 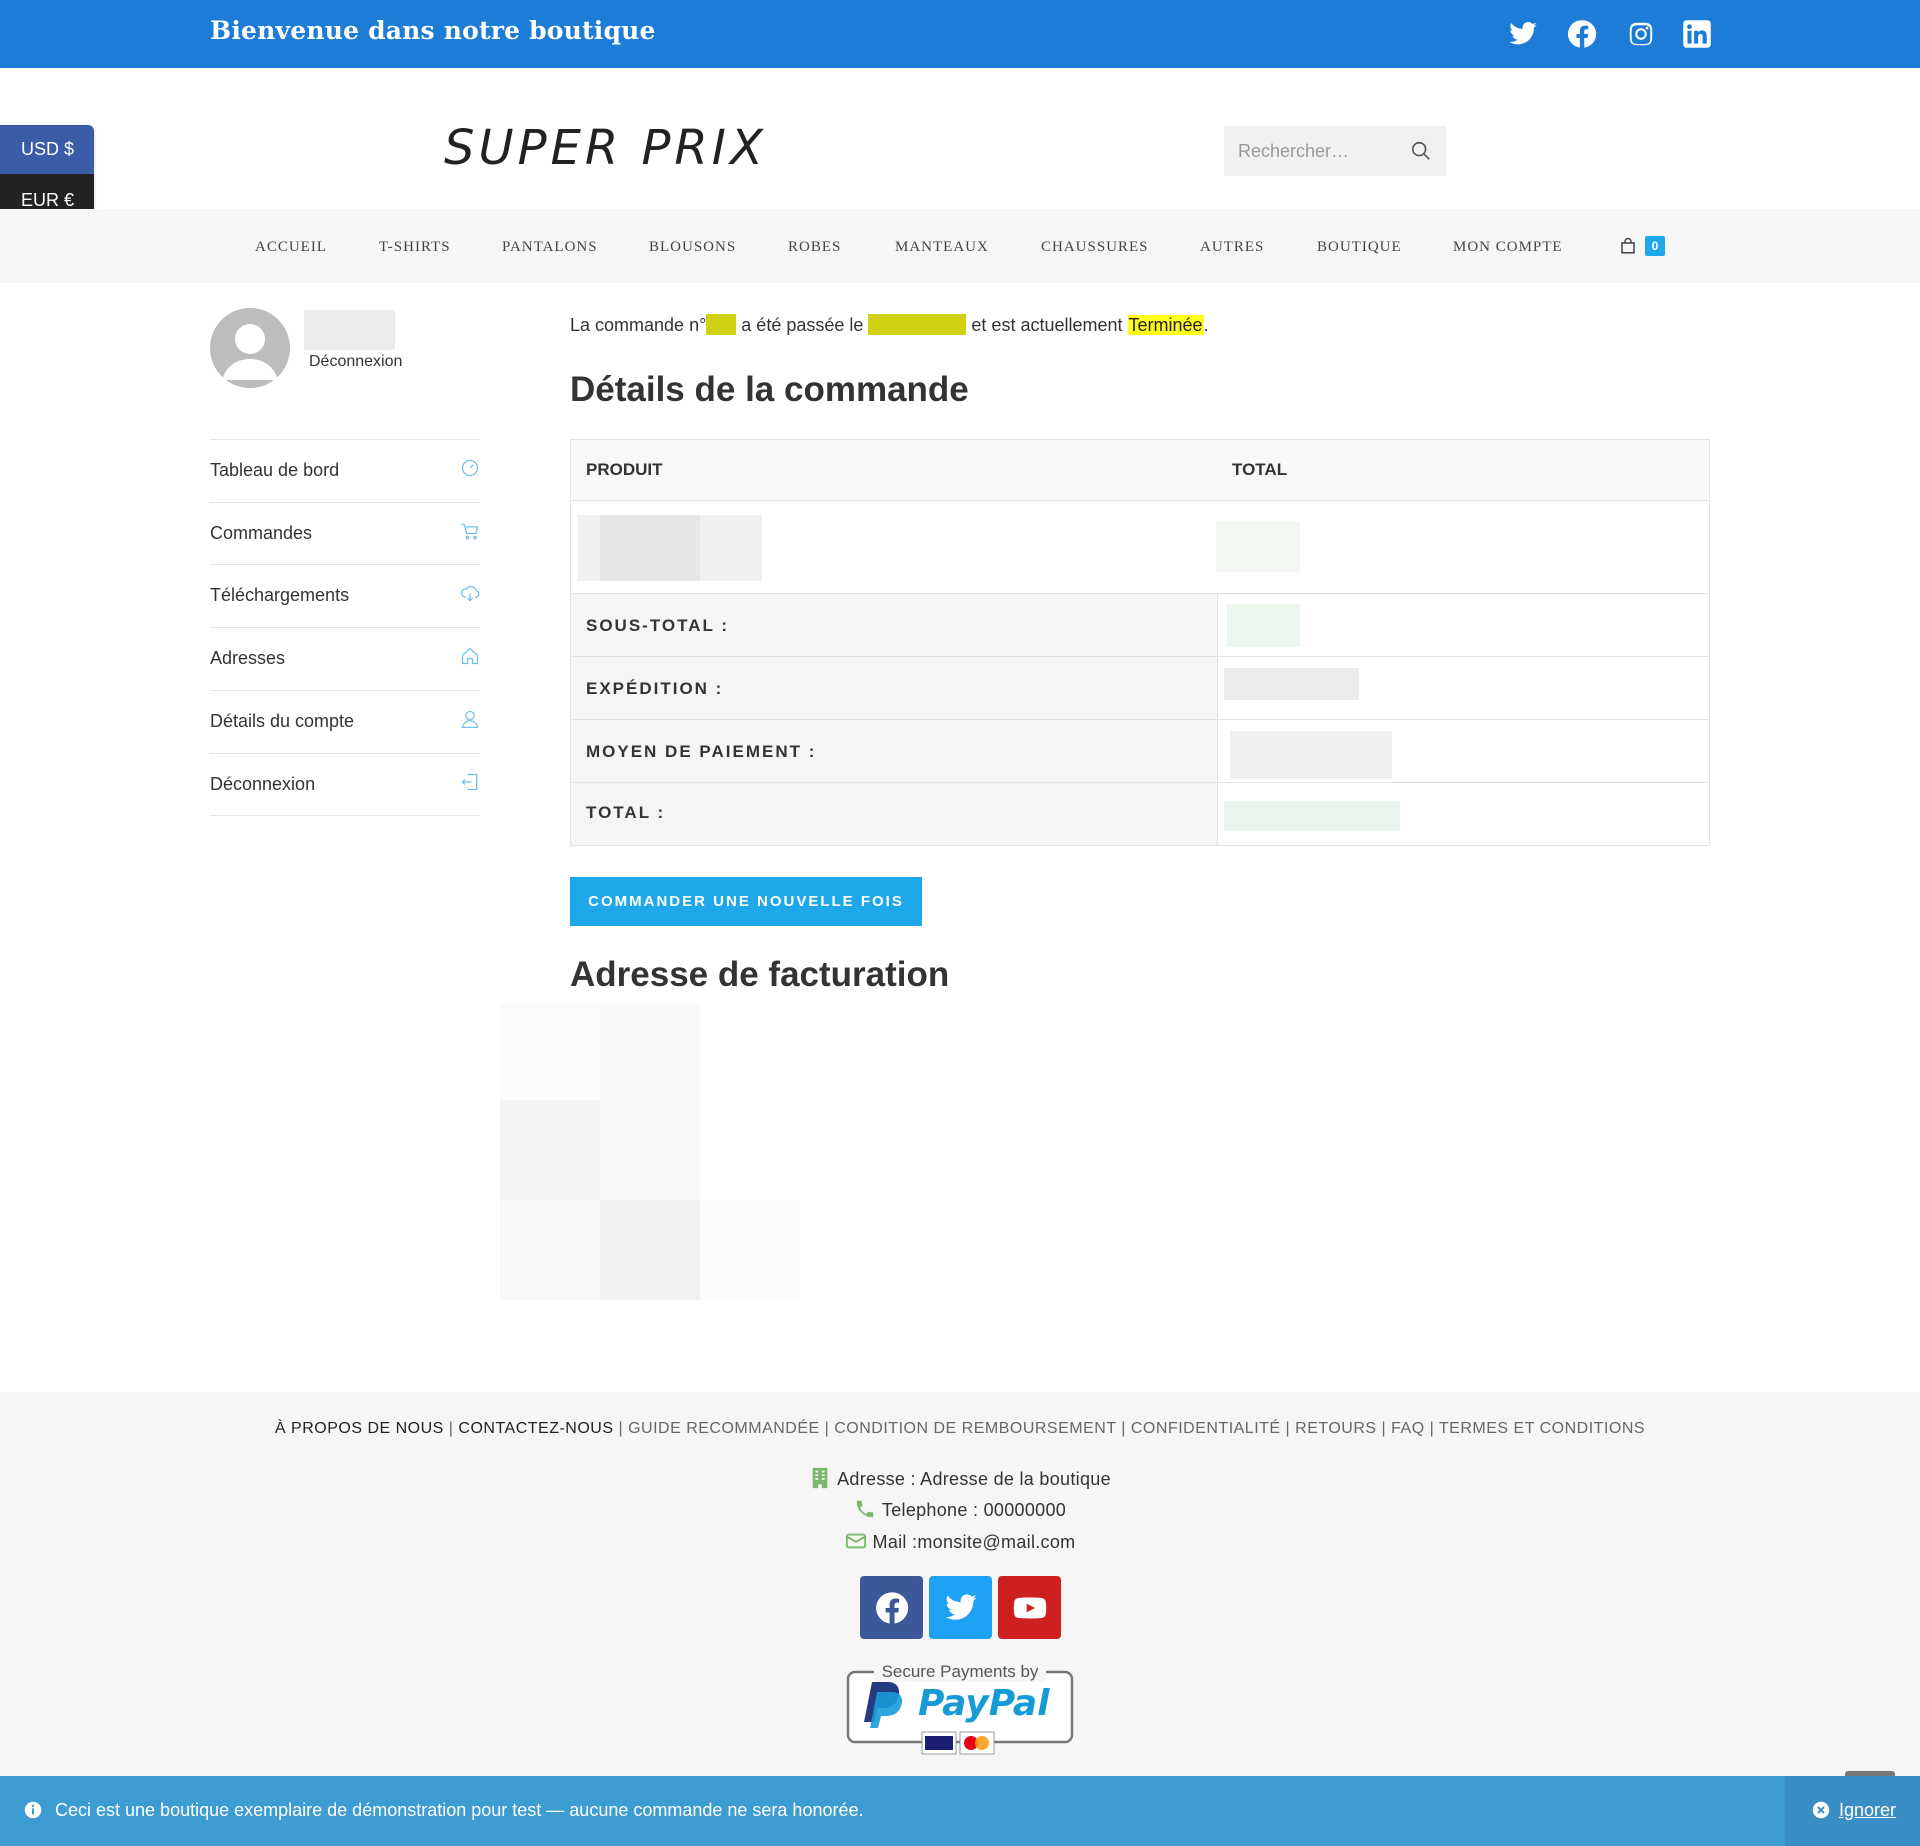 I want to click on sidebar-item-label: Détails du compte, so click(x=282, y=721).